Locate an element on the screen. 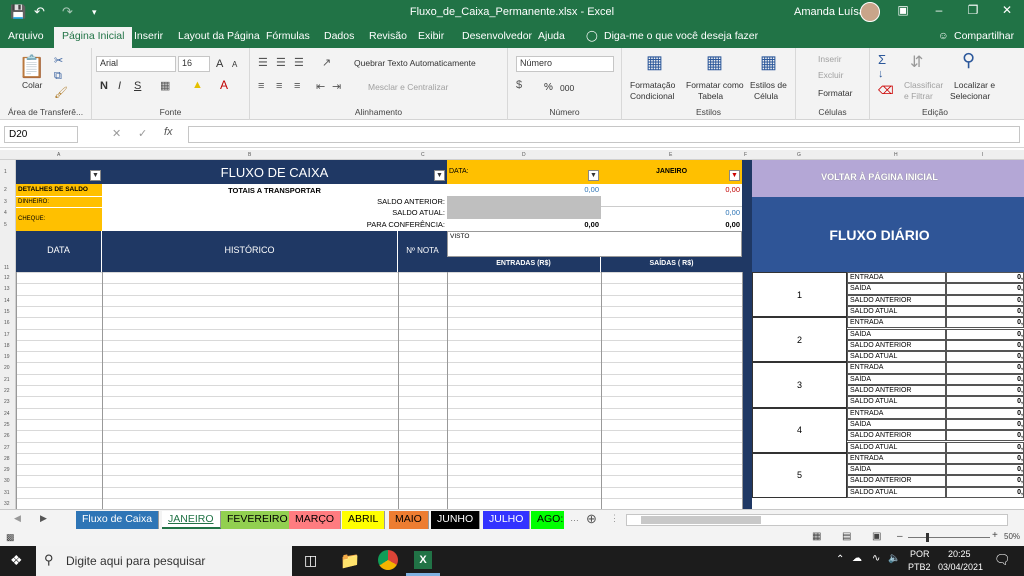  percent-button: % is located at coordinates (548, 87).